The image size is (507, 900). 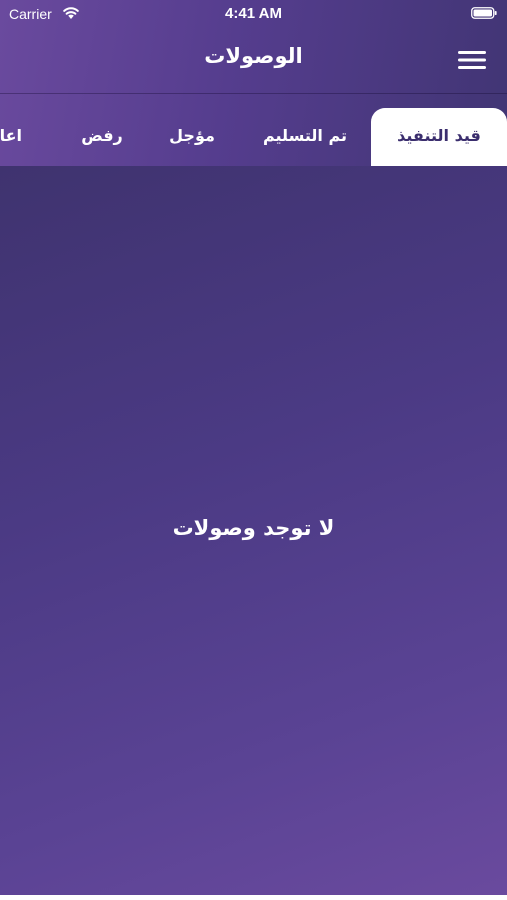 I want to click on status-tabs: قيد التنفيذ تم التسليم مؤجل رفض اعادة, so click(x=253, y=137).